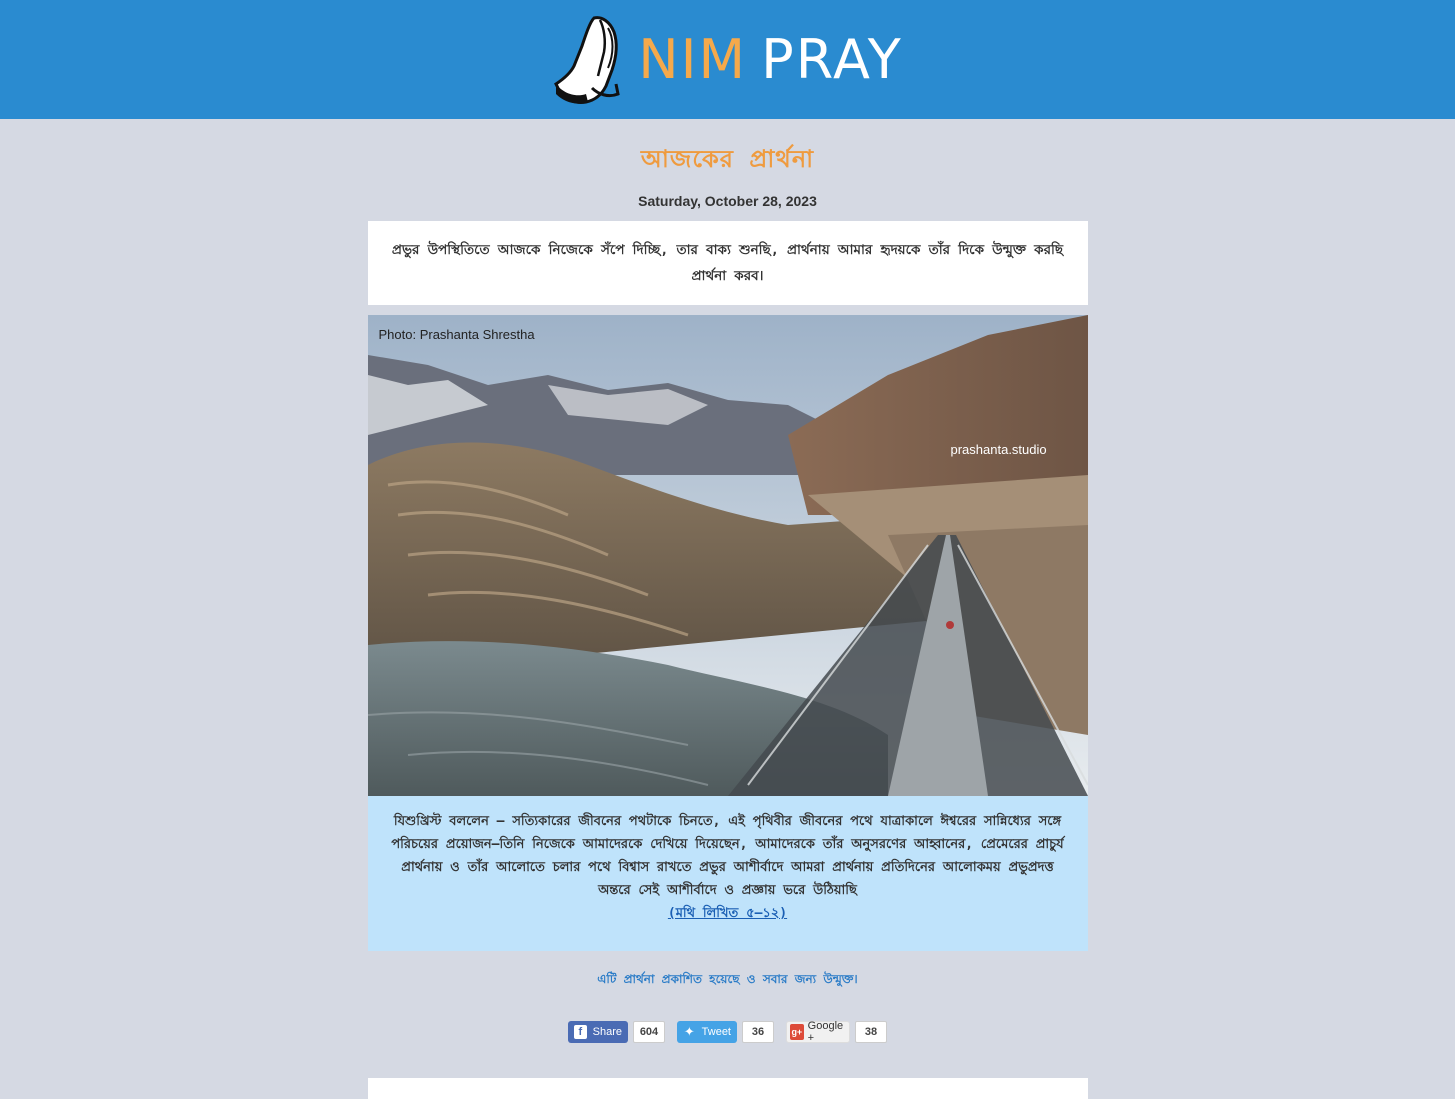  I want to click on google-plus-icon: g+, so click(797, 1032).